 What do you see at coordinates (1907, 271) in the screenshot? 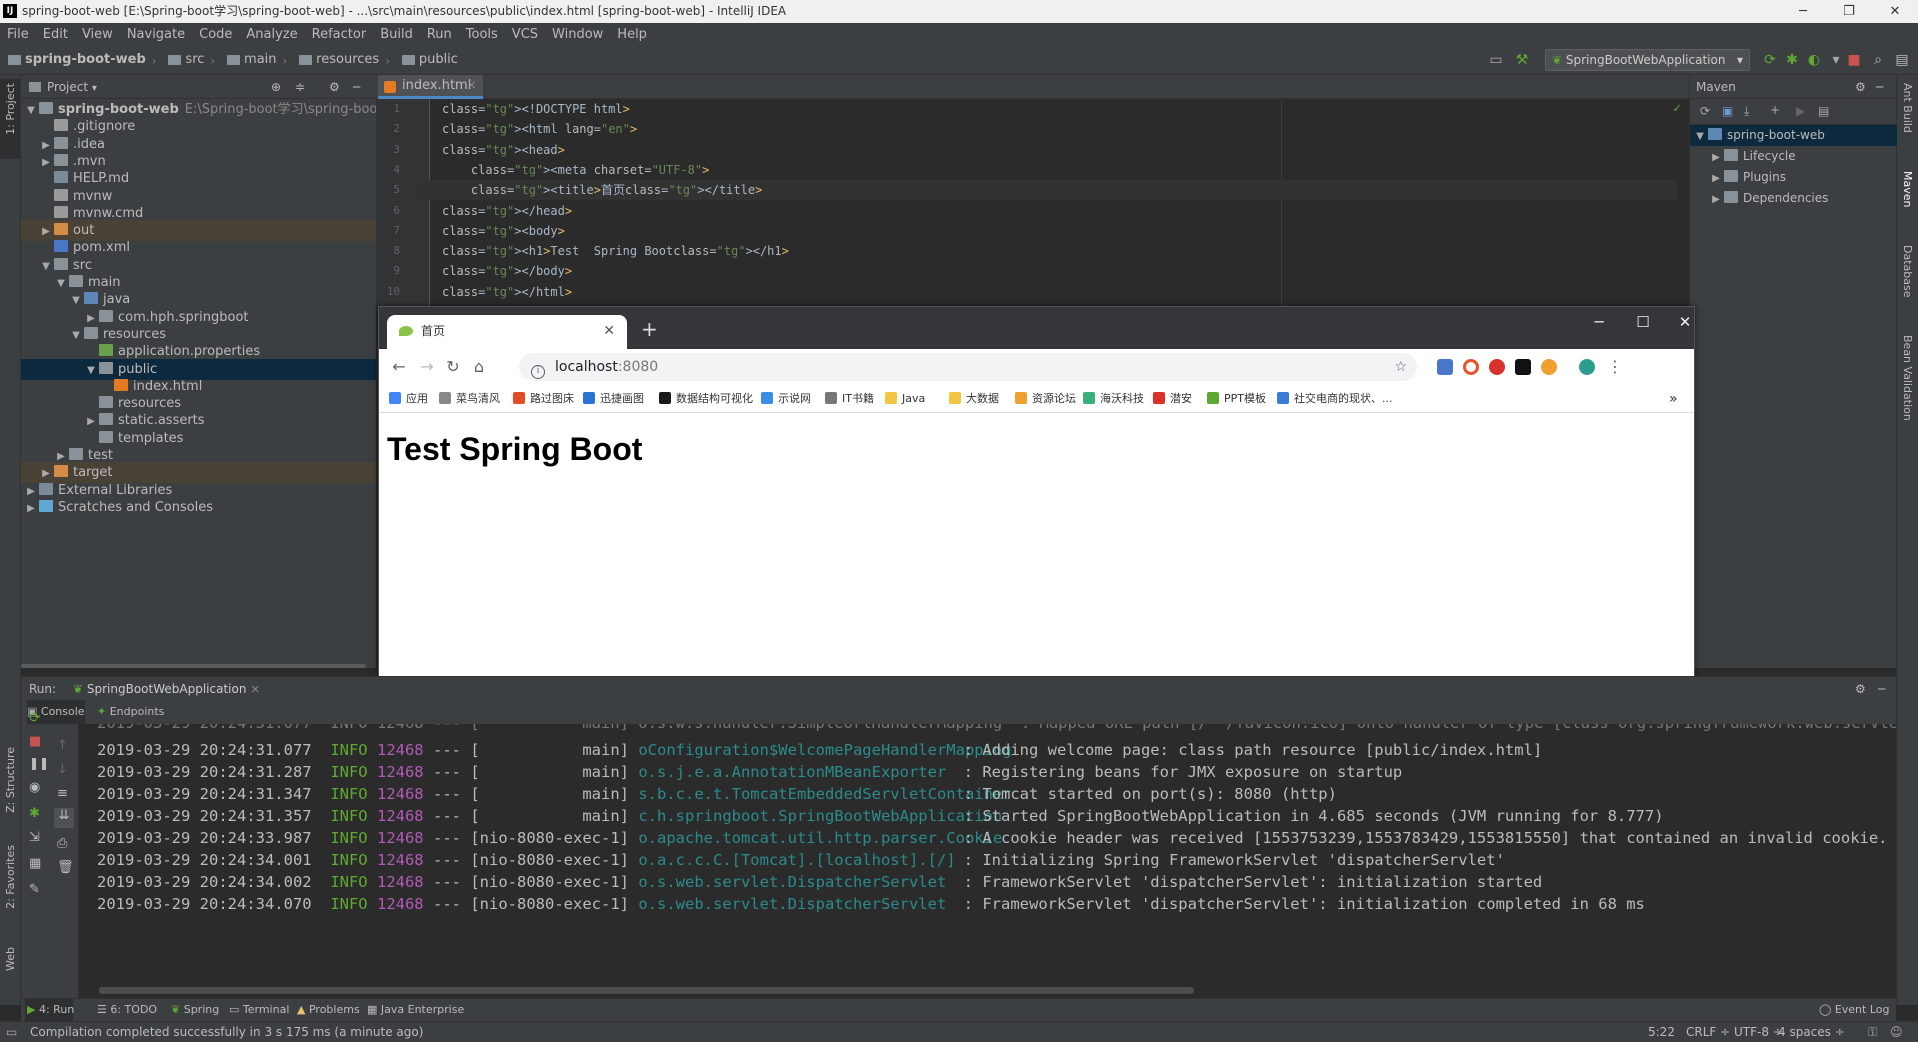
I see `database-tool-tab: Database` at bounding box center [1907, 271].